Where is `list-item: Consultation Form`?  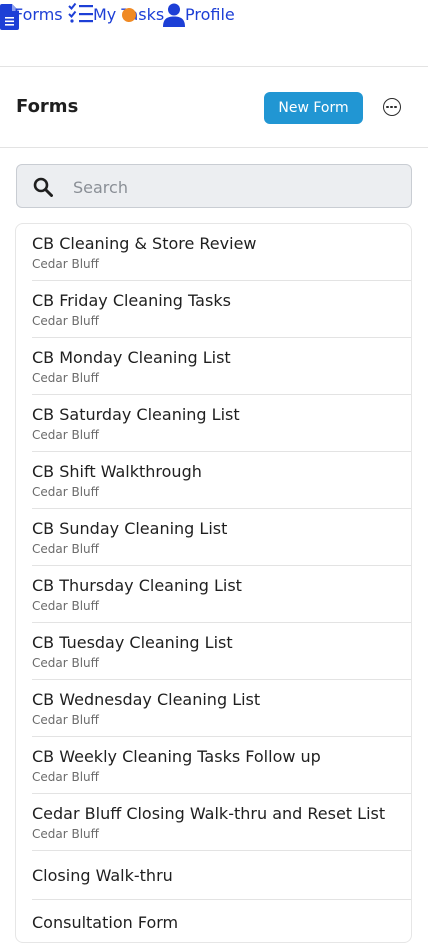
list-item: Consultation Form is located at coordinates (221, 921).